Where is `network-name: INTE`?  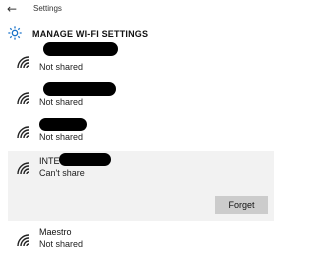 network-name: INTE is located at coordinates (49, 161).